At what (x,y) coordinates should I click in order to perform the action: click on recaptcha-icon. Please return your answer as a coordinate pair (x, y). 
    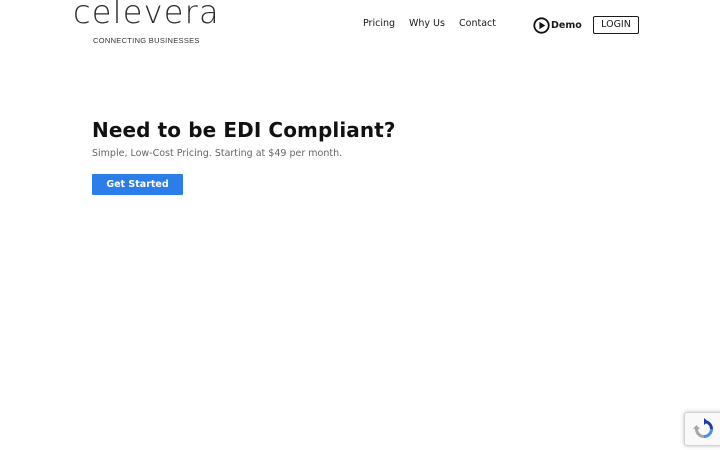
    Looking at the image, I should click on (703, 428).